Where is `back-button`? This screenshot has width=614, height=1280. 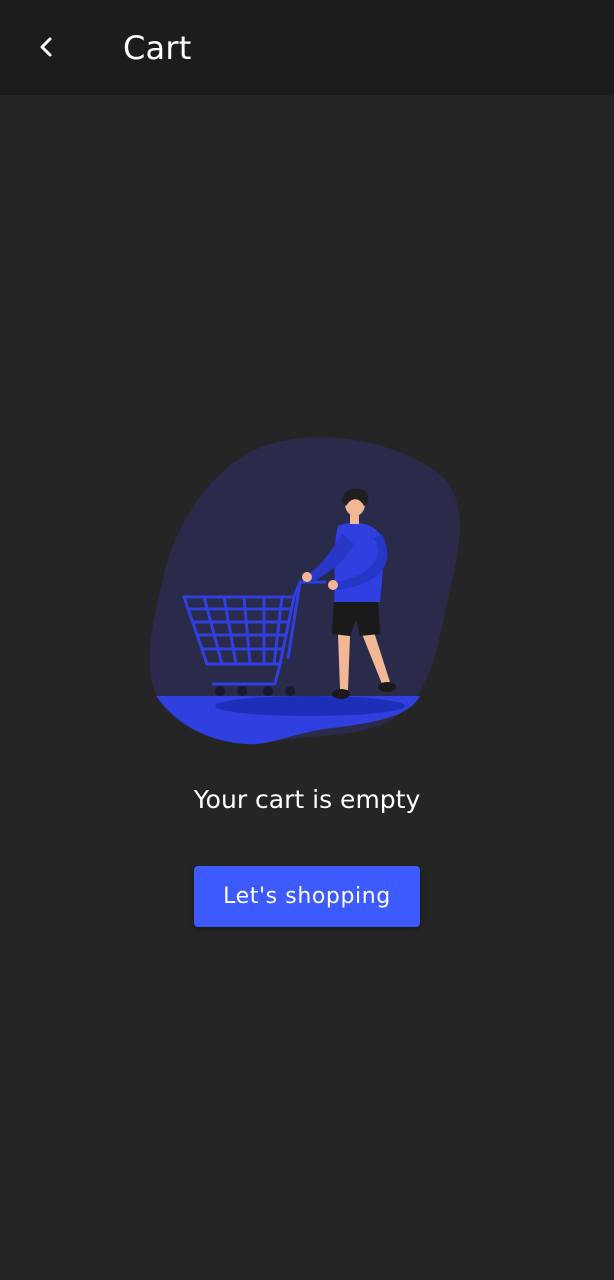
back-button is located at coordinates (47, 47).